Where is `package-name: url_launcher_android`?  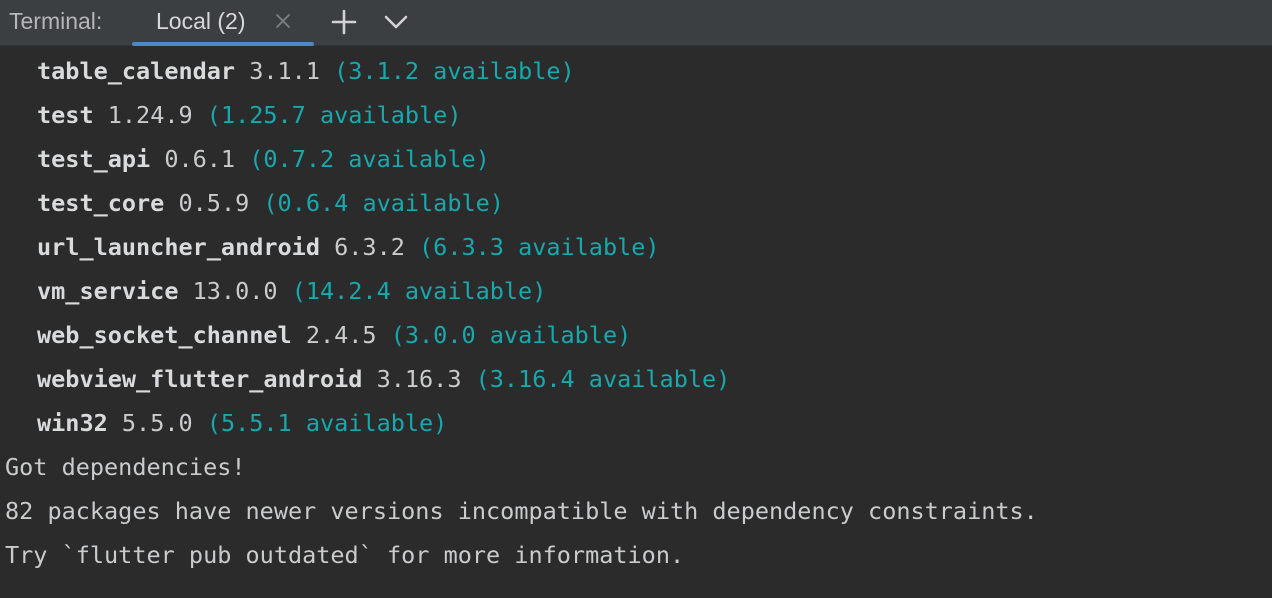 package-name: url_launcher_android is located at coordinates (178, 247).